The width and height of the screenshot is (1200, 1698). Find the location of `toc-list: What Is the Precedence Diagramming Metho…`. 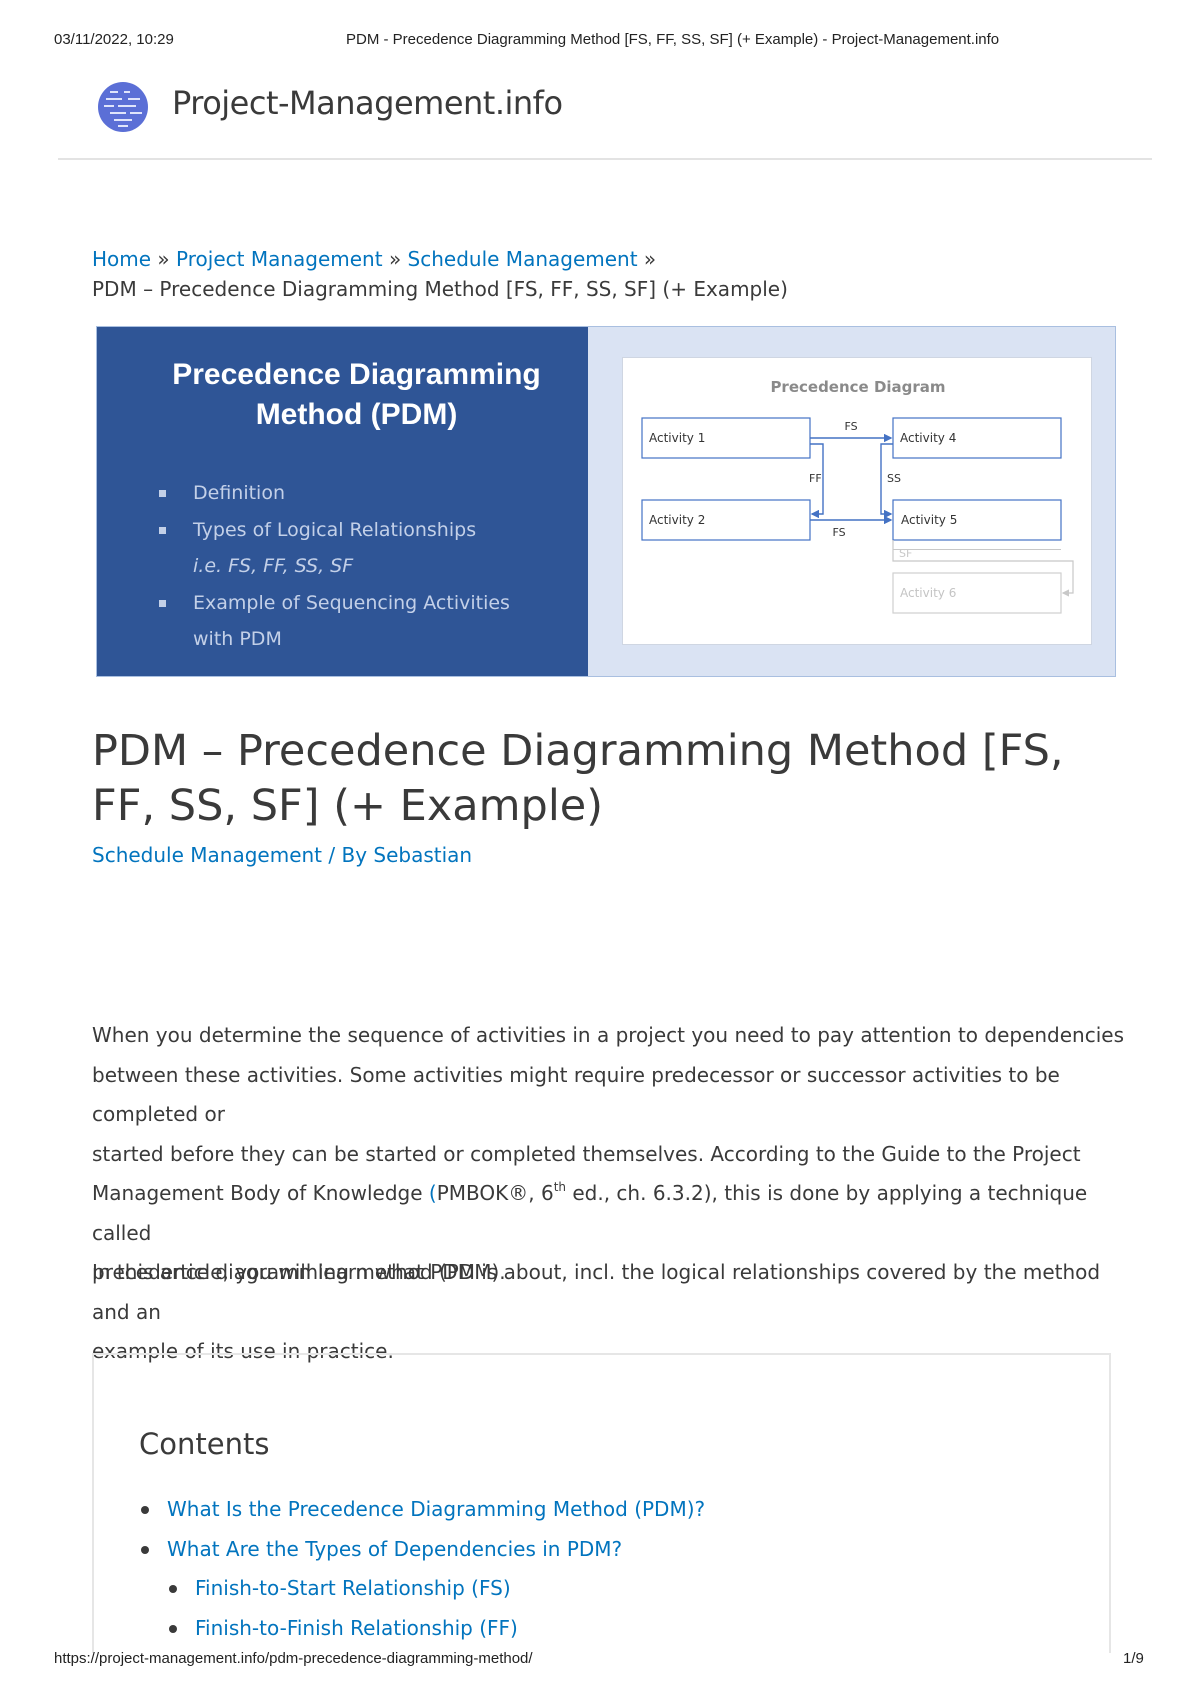

toc-list: What Is the Precedence Diagramming Metho… is located at coordinates (422, 1569).